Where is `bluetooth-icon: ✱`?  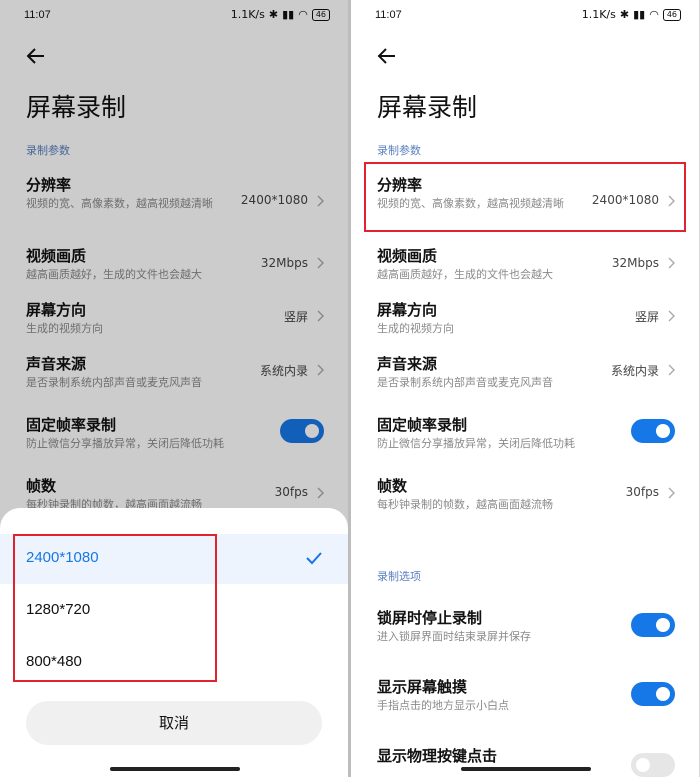 bluetooth-icon: ✱ is located at coordinates (624, 14).